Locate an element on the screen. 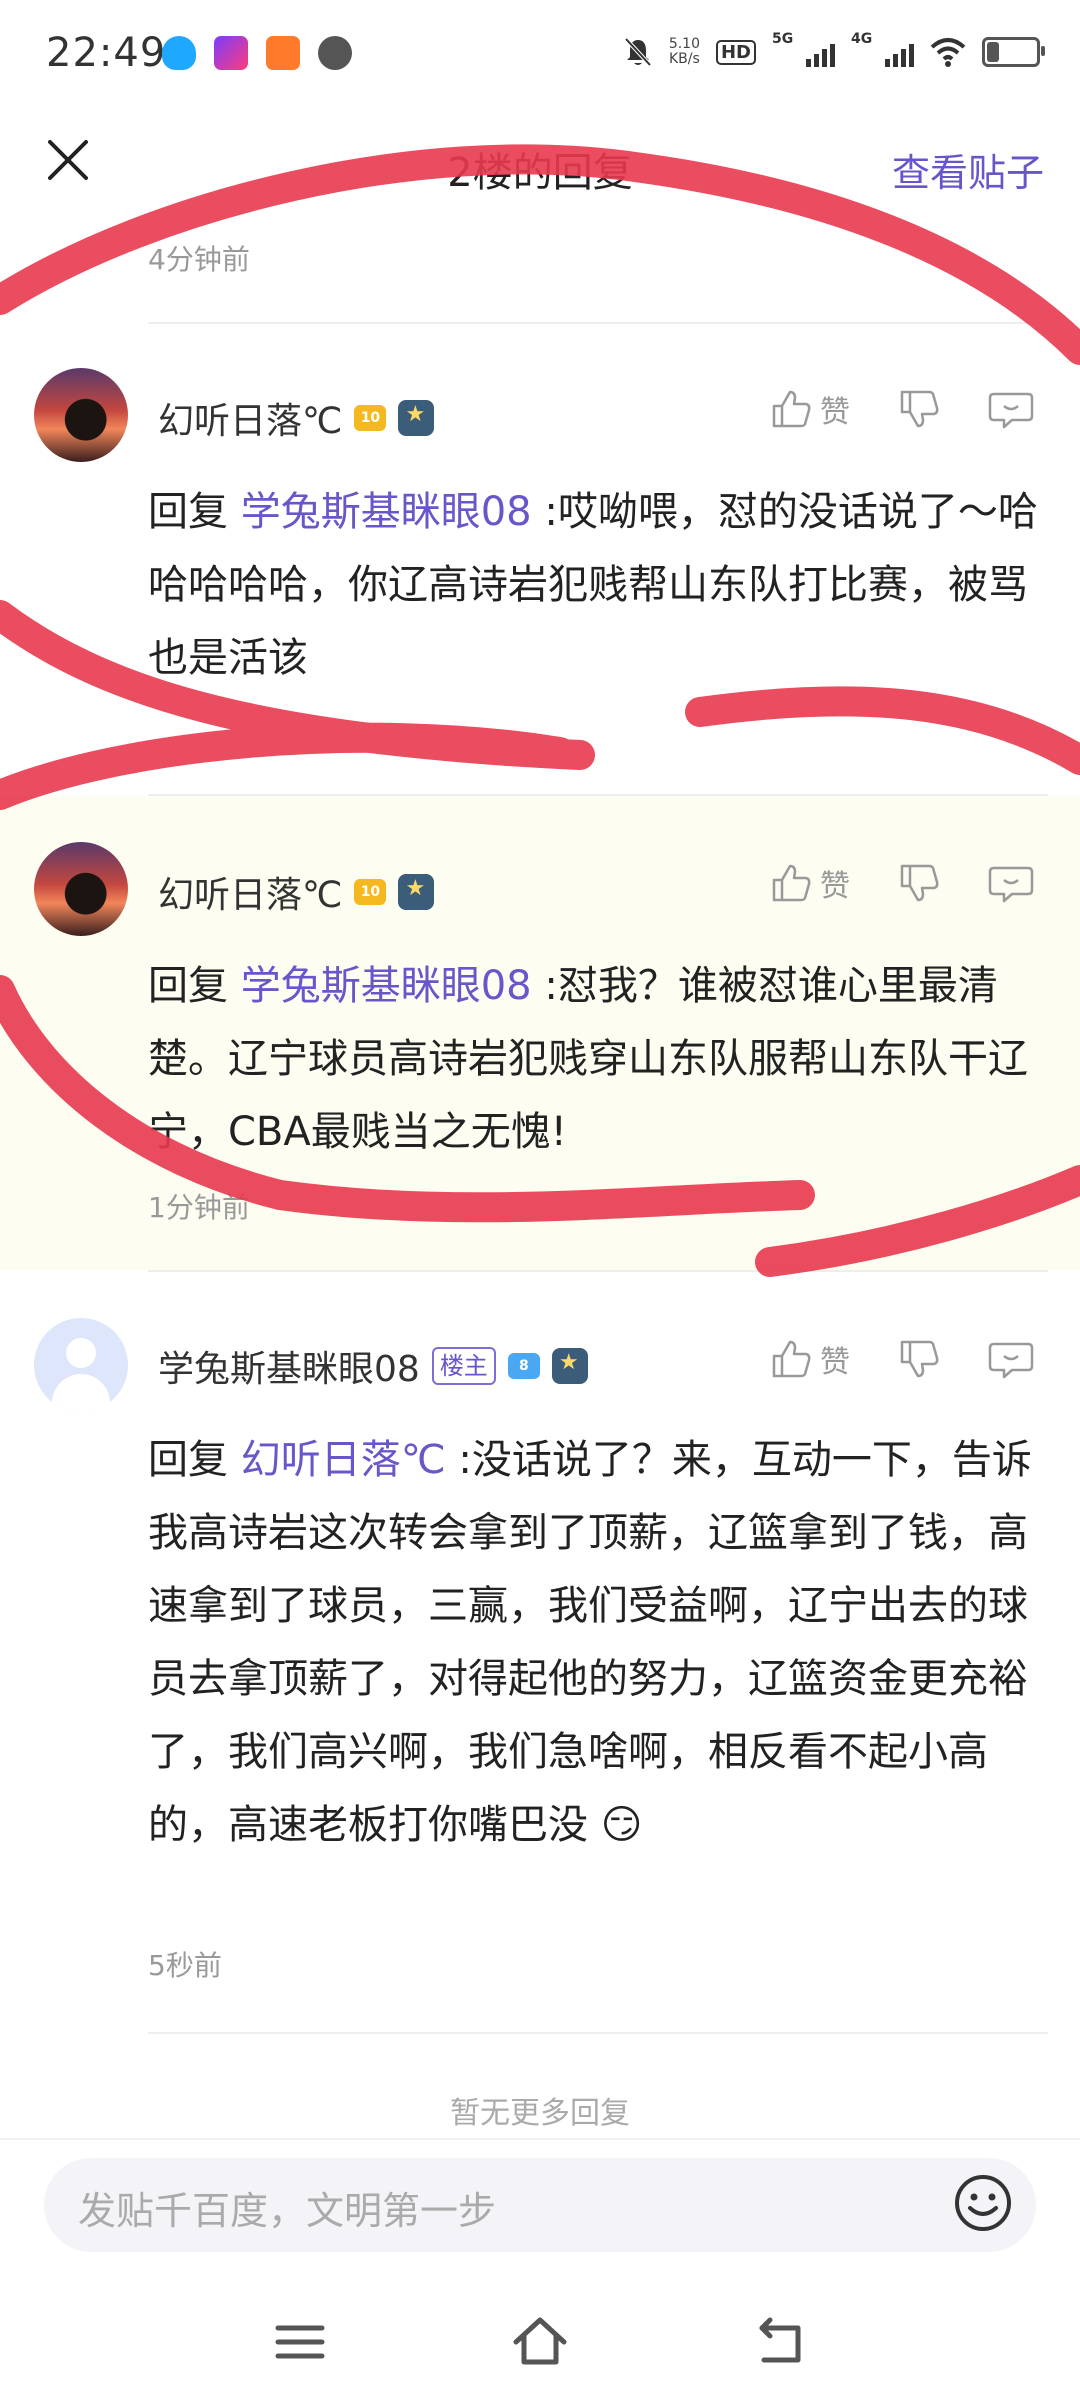  level-badge: 8 is located at coordinates (523, 1366).